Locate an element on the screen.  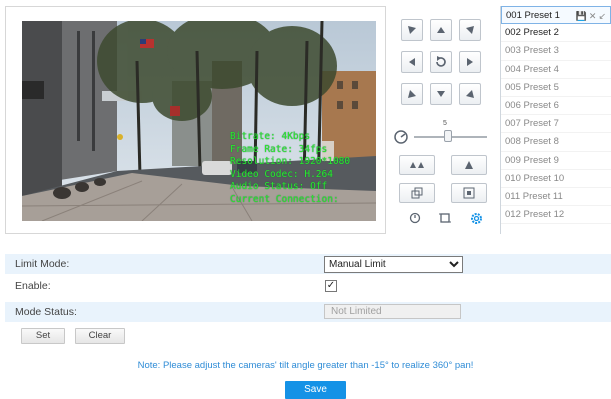
slider-handle is located at coordinates (448, 136).